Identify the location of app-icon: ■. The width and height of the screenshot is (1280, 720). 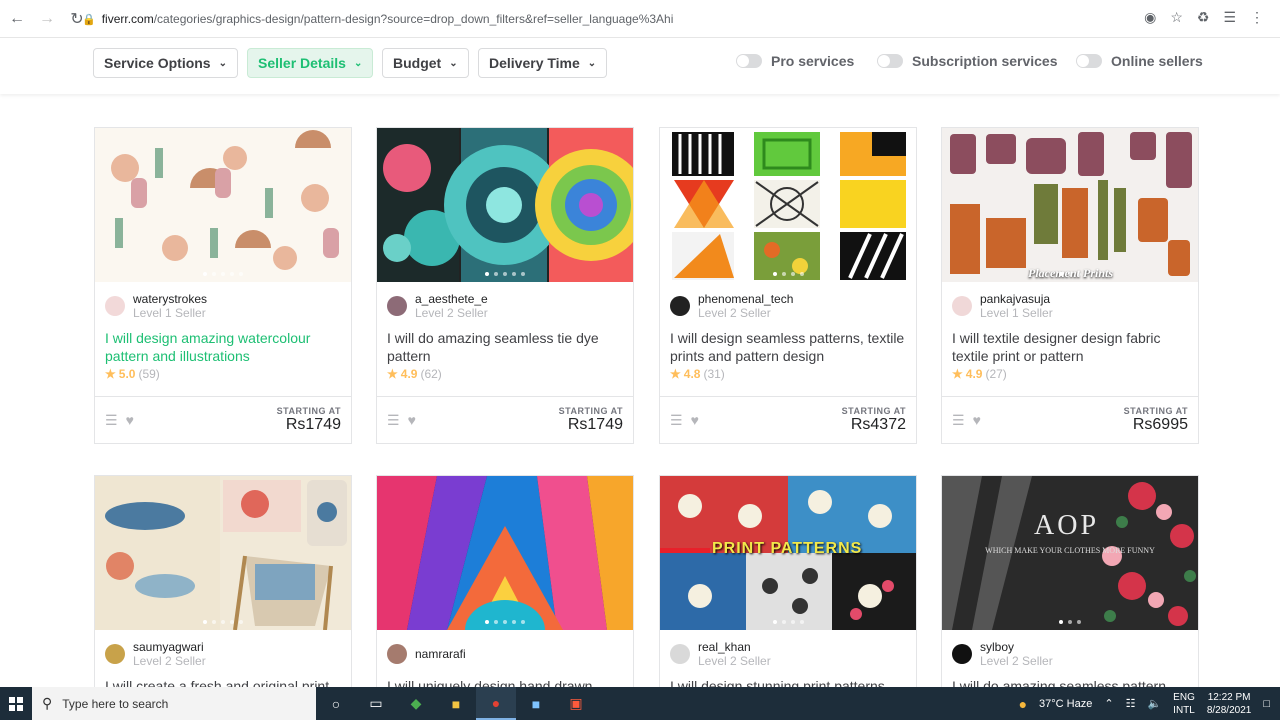
(536, 703).